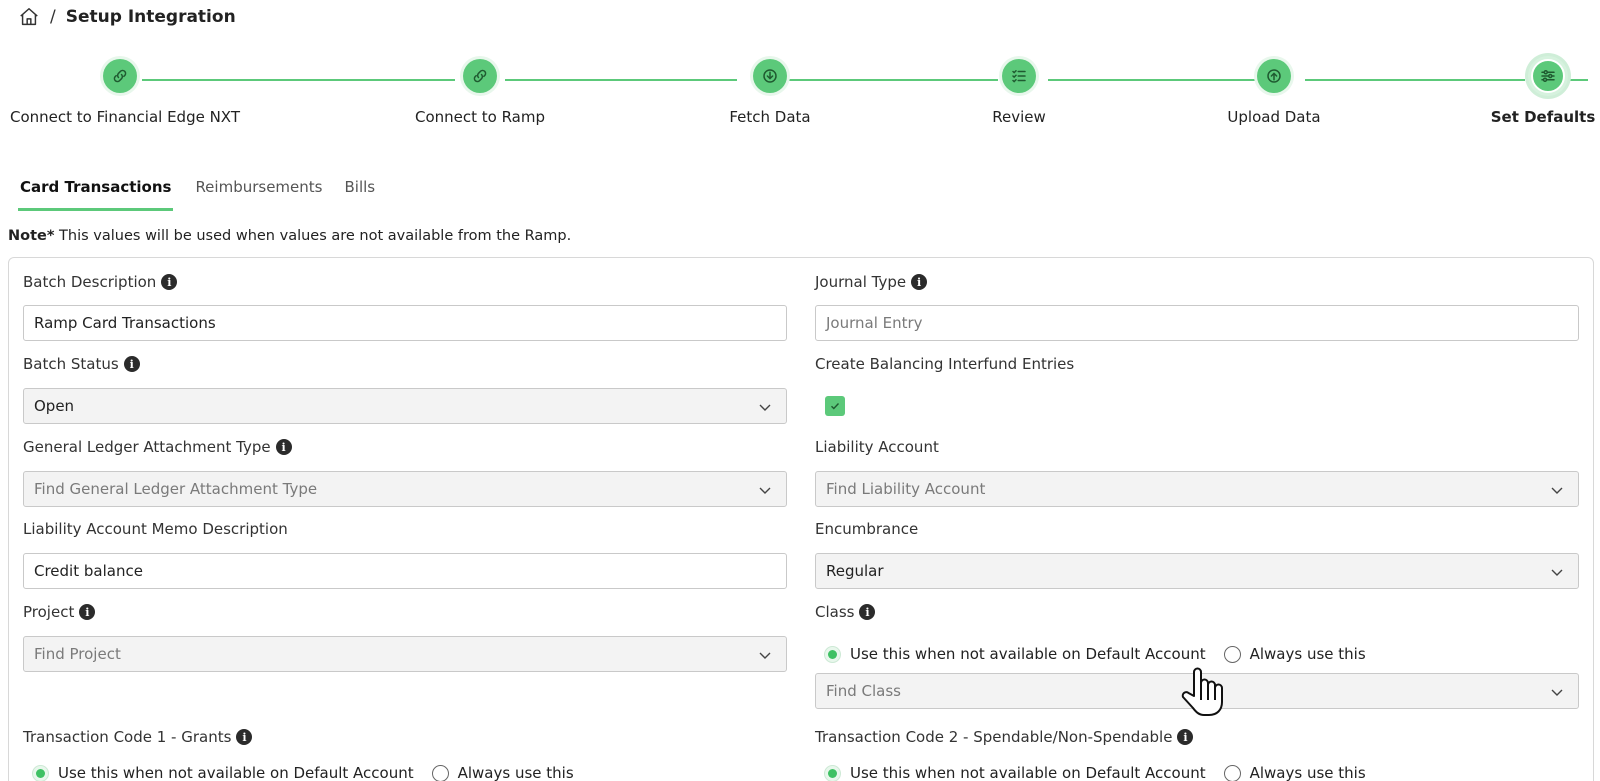 This screenshot has height=781, width=1600. I want to click on project-label: Project i, so click(59, 612).